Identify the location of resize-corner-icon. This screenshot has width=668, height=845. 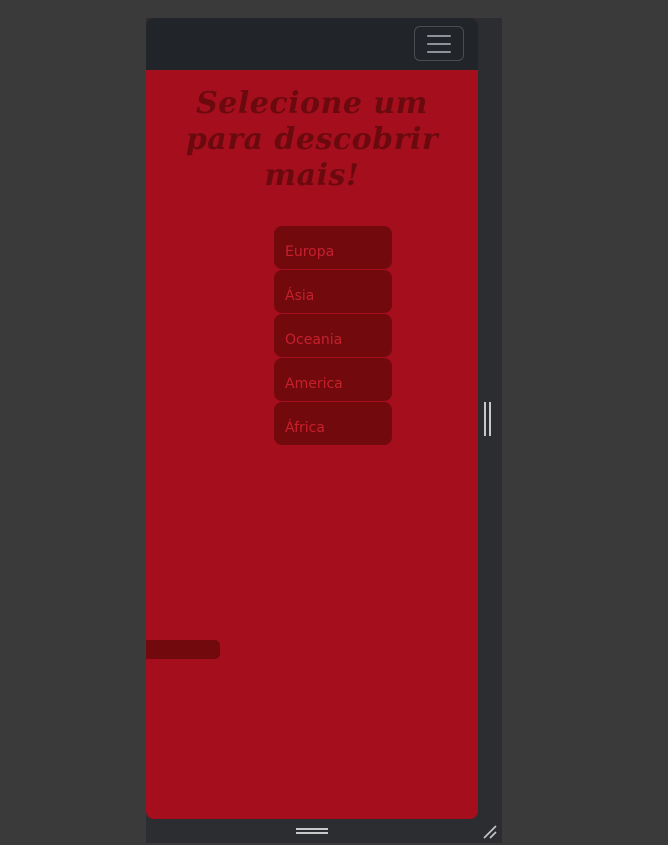
(490, 832).